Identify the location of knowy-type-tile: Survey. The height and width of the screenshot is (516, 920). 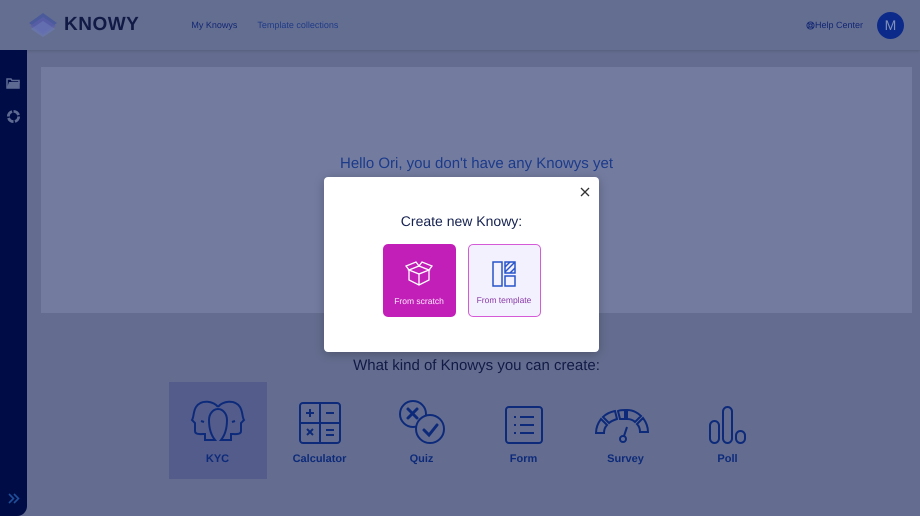
(625, 430).